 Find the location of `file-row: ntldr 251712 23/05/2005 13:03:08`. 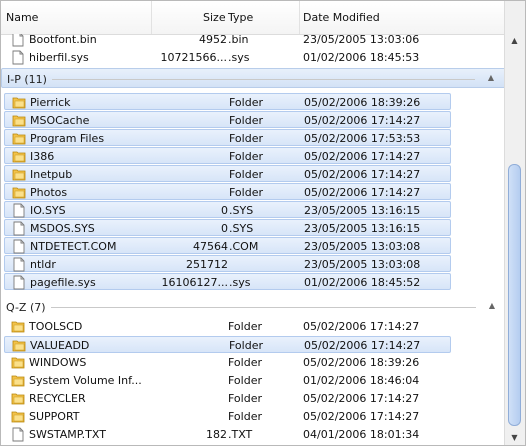

file-row: ntldr 251712 23/05/2005 13:03:08 is located at coordinates (227, 263).